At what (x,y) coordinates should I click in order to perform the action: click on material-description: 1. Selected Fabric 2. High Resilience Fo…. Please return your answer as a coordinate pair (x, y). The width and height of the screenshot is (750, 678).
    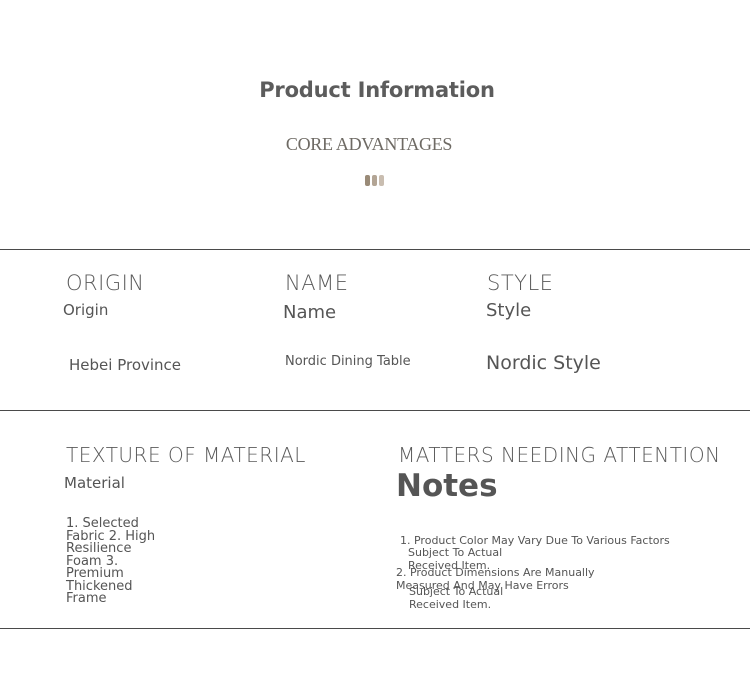
    Looking at the image, I should click on (116, 561).